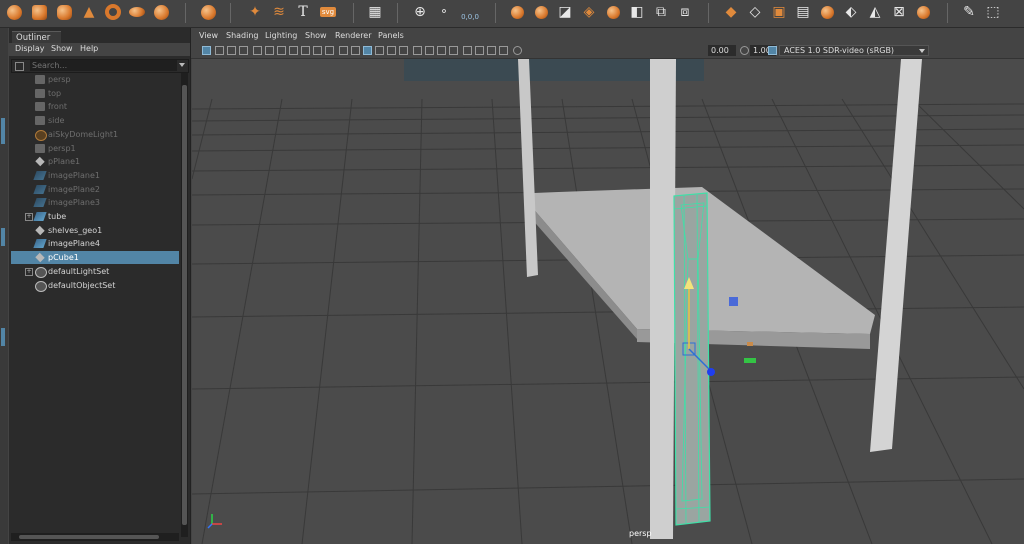  Describe the element at coordinates (329, 50) in the screenshot. I see `safe-title-icon` at that location.